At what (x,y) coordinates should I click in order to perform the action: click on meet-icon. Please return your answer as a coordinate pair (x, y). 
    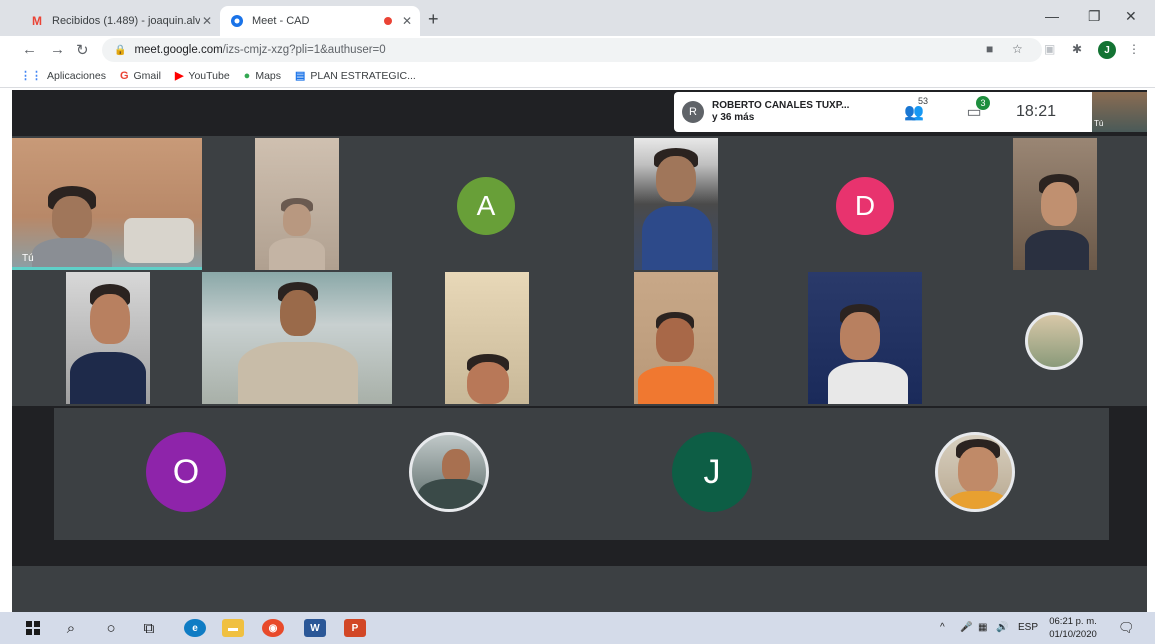
    Looking at the image, I should click on (237, 21).